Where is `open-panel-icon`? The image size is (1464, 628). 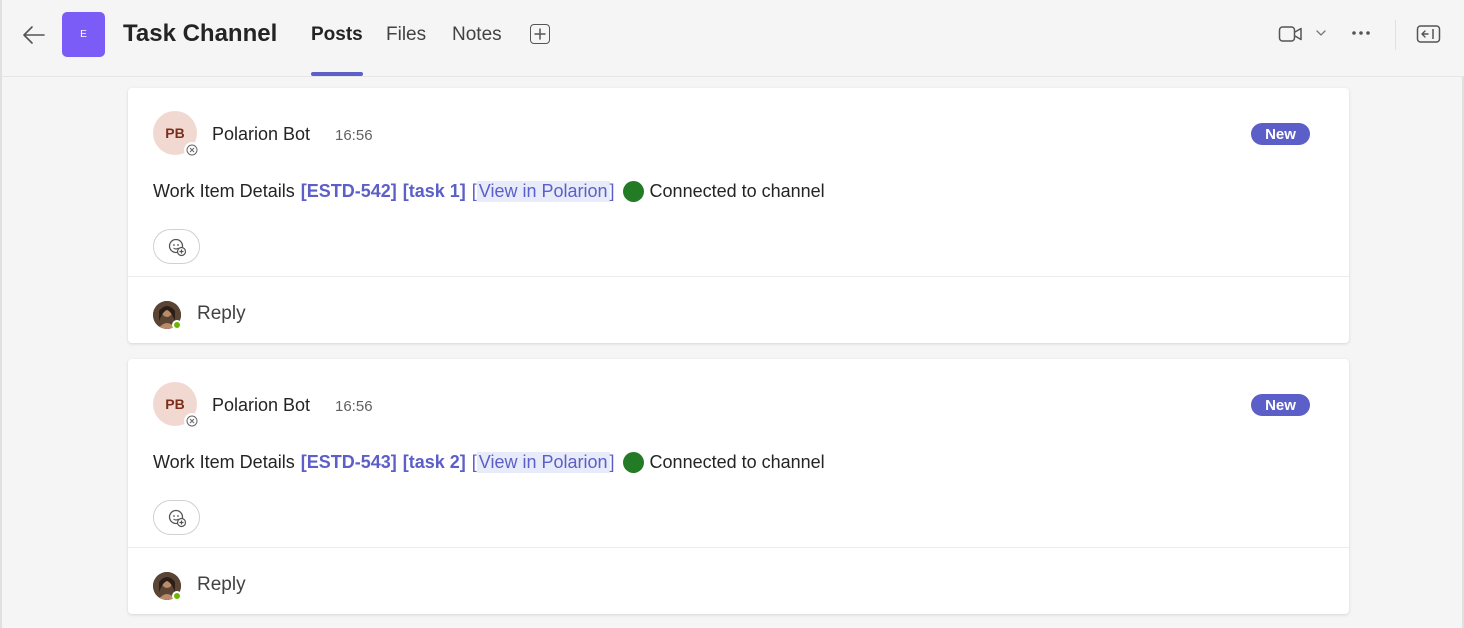
open-panel-icon is located at coordinates (1428, 34).